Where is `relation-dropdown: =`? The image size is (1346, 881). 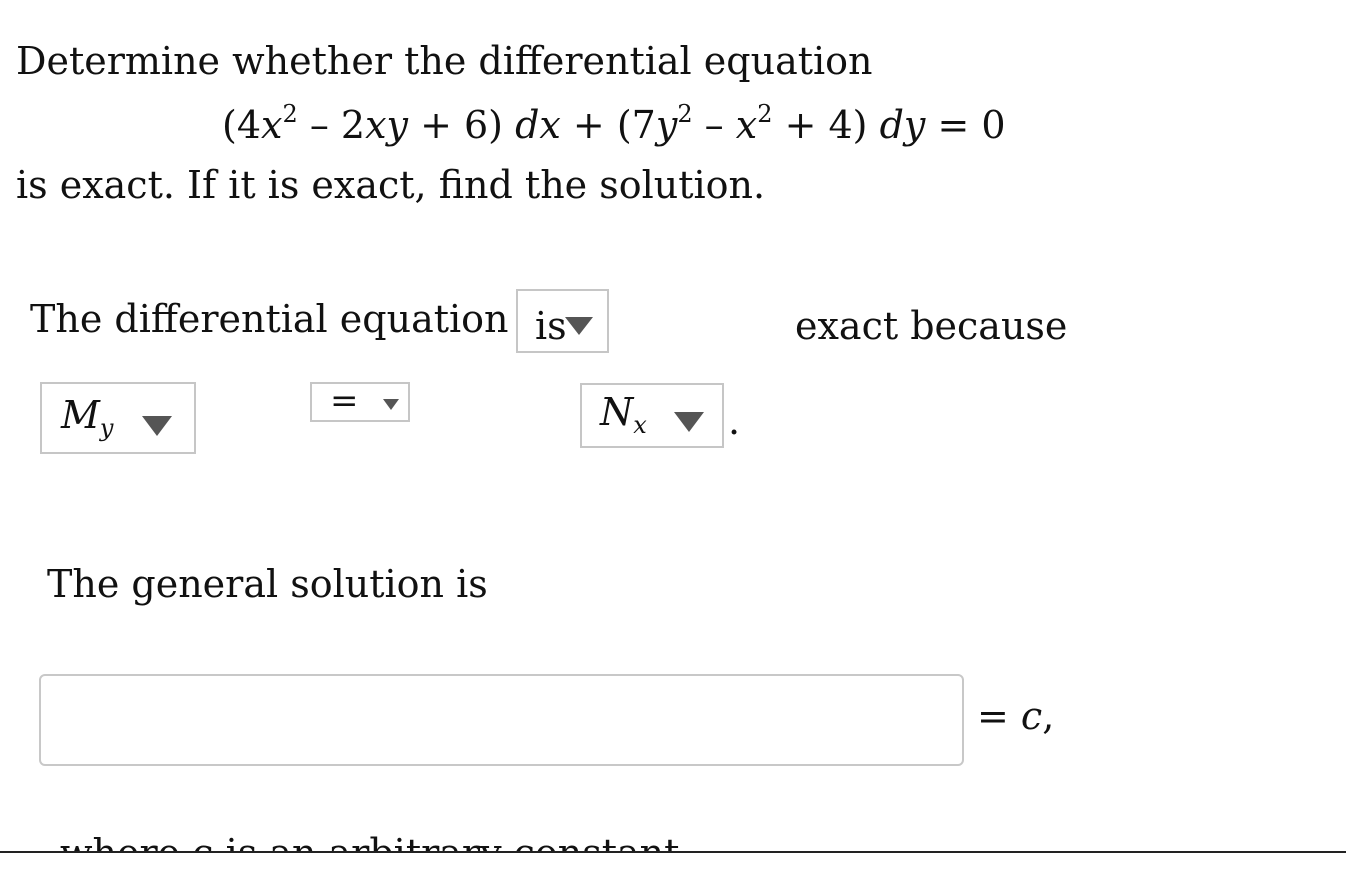
relation-dropdown: = is located at coordinates (360, 402).